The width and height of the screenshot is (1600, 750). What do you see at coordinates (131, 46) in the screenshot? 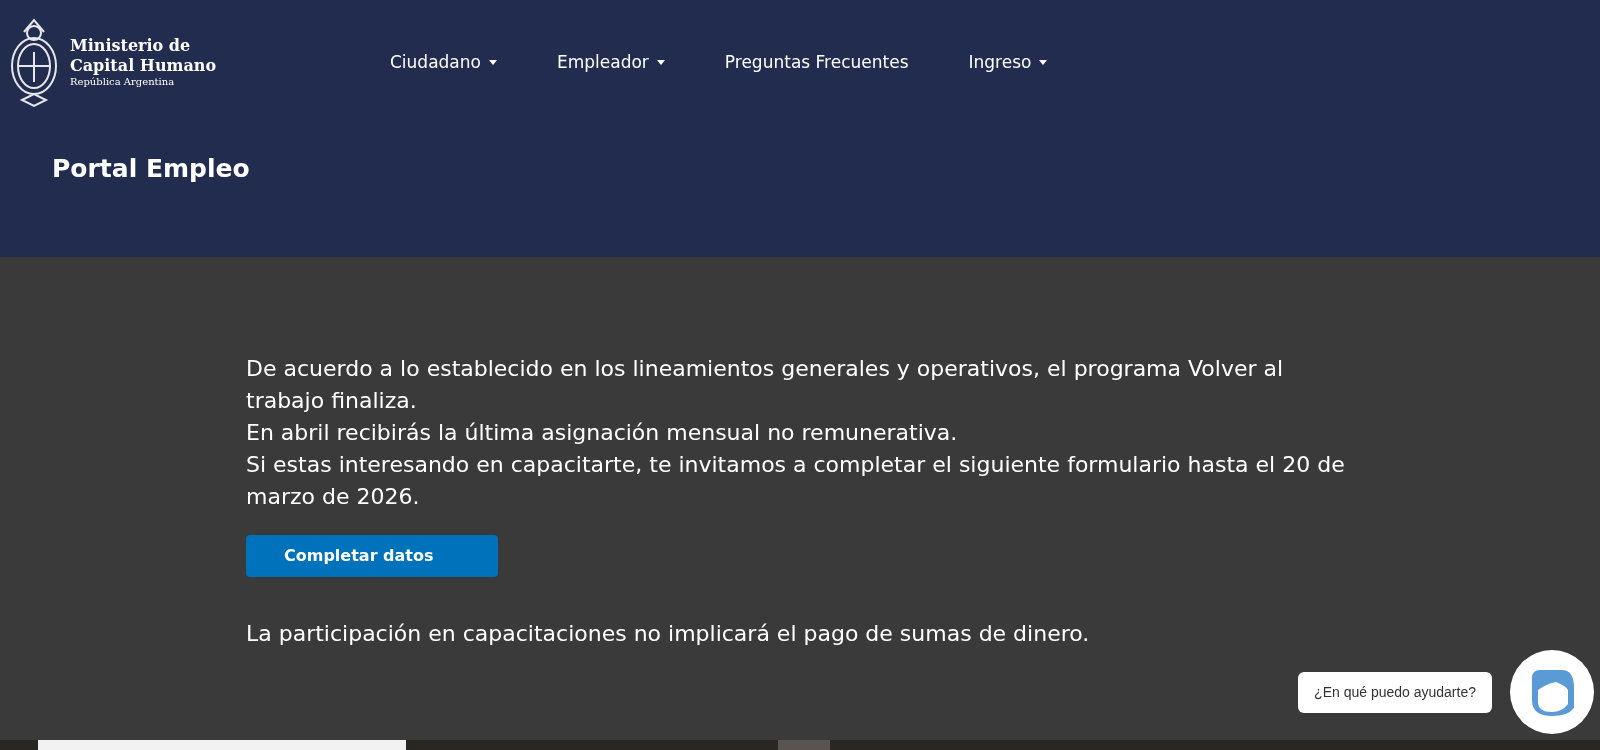
I see `ministry-name: Ministerio de` at bounding box center [131, 46].